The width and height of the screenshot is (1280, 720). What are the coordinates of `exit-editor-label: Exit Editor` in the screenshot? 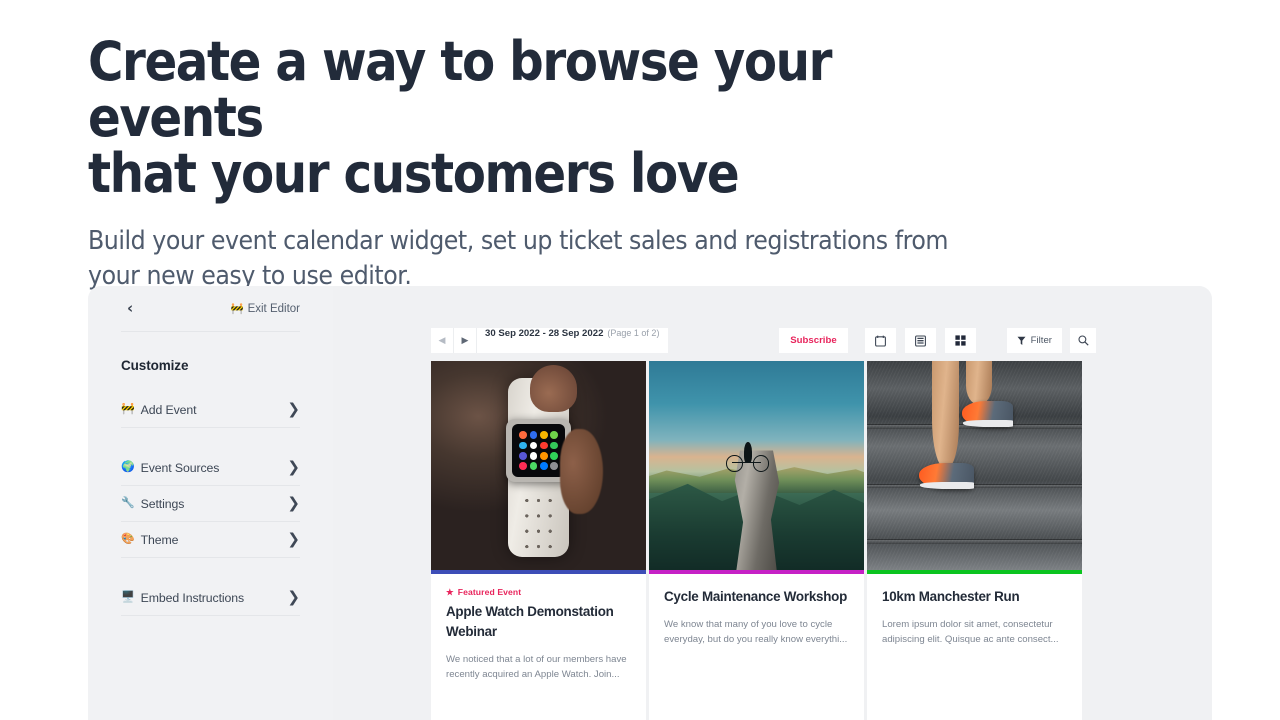 It's located at (273, 308).